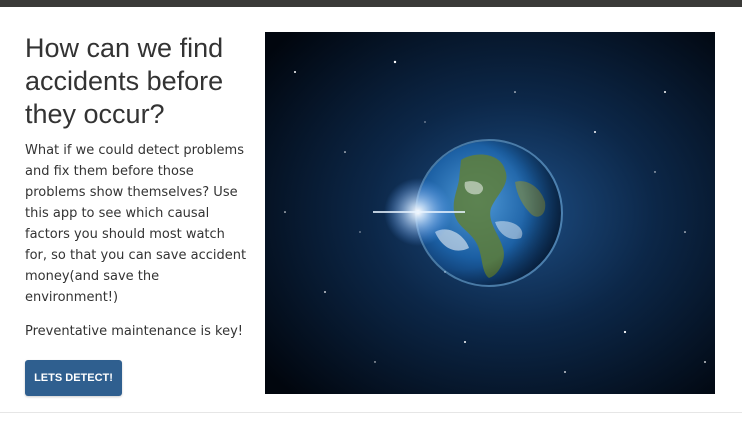  What do you see at coordinates (109, 171) in the screenshot?
I see `hero-description-line: and fix them before those` at bounding box center [109, 171].